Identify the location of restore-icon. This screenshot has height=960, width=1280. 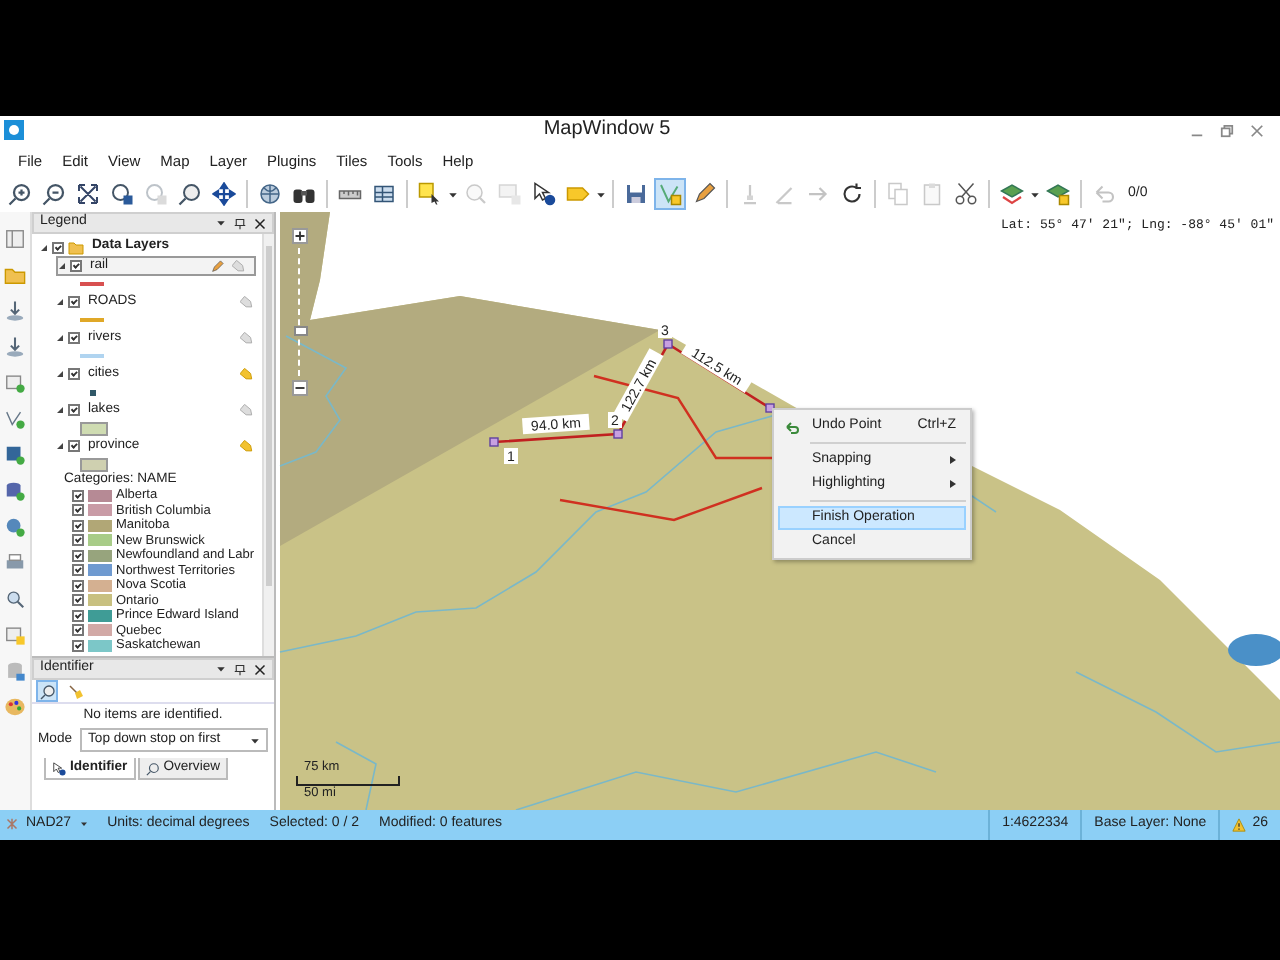
(1227, 130).